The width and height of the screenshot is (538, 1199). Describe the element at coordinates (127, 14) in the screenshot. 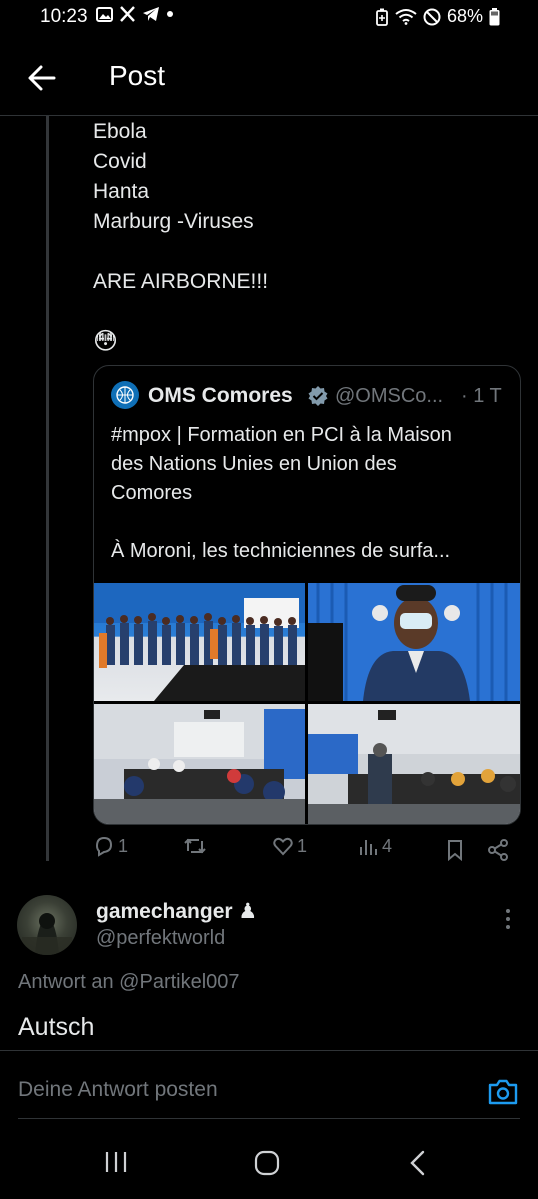

I see `x-icon` at that location.